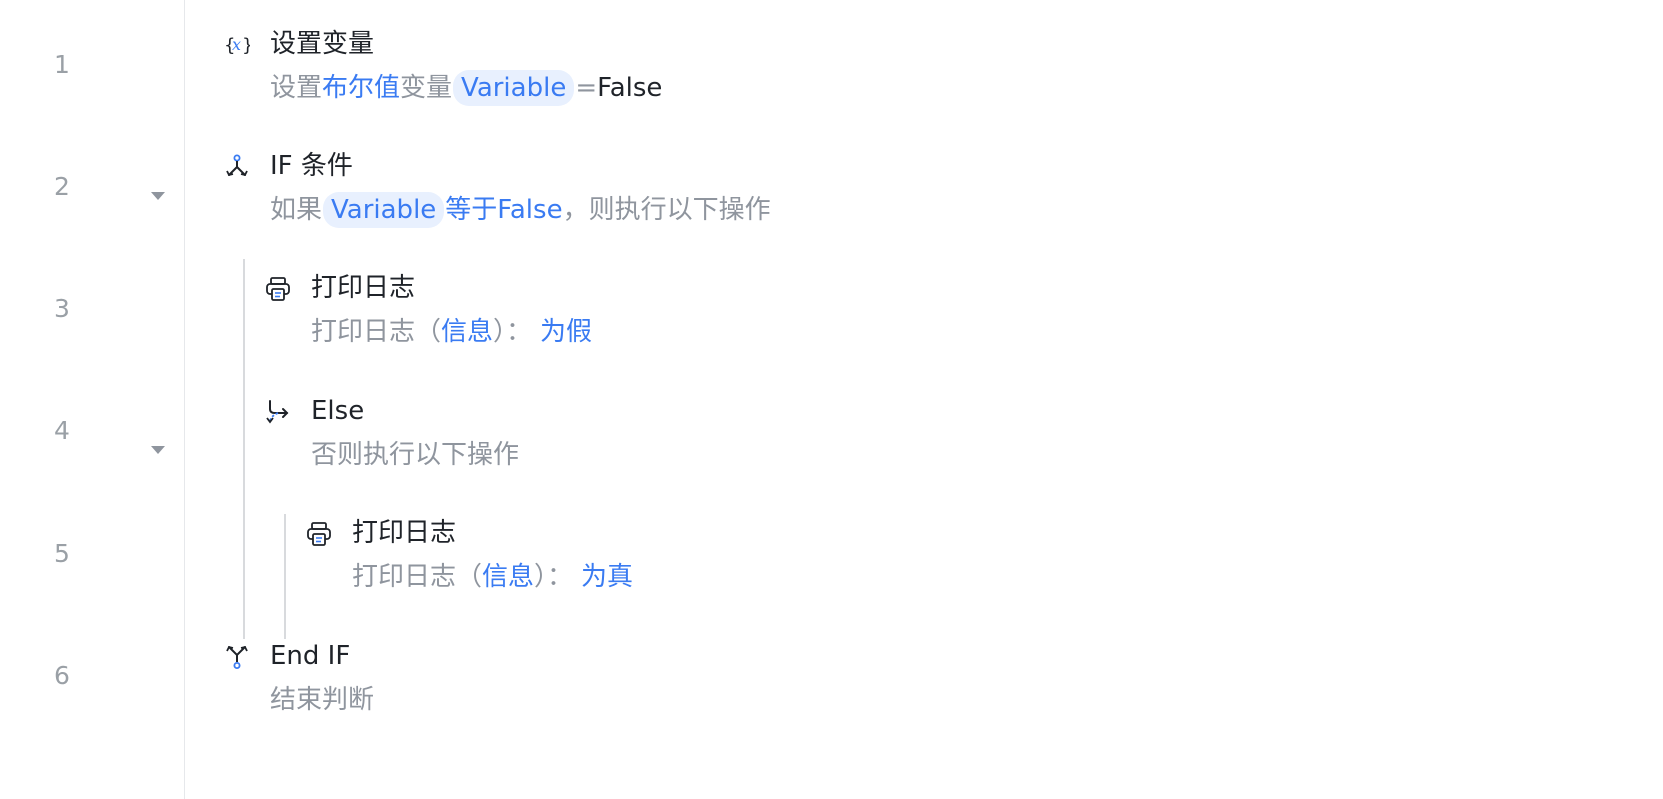 This screenshot has height=799, width=1663. Describe the element at coordinates (520, 210) in the screenshot. I see `step-description: 如果 Variable 等于False，则执行以下操作` at that location.